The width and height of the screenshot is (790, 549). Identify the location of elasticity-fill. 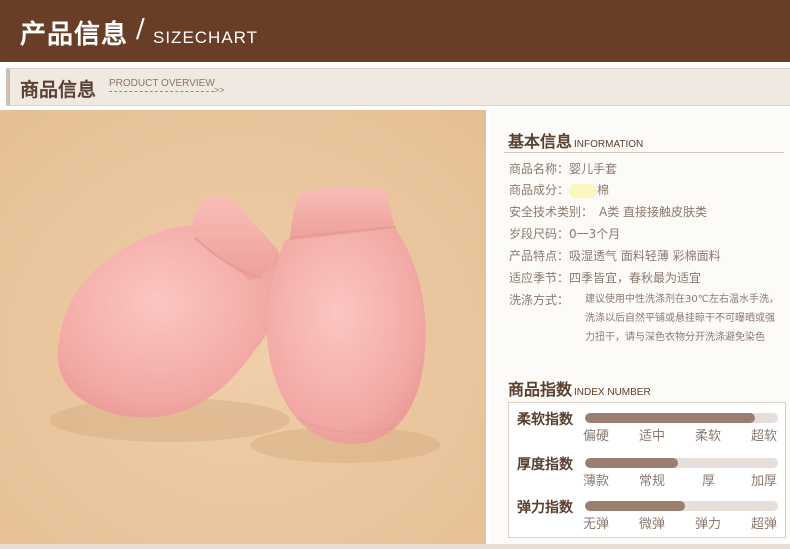
(635, 506).